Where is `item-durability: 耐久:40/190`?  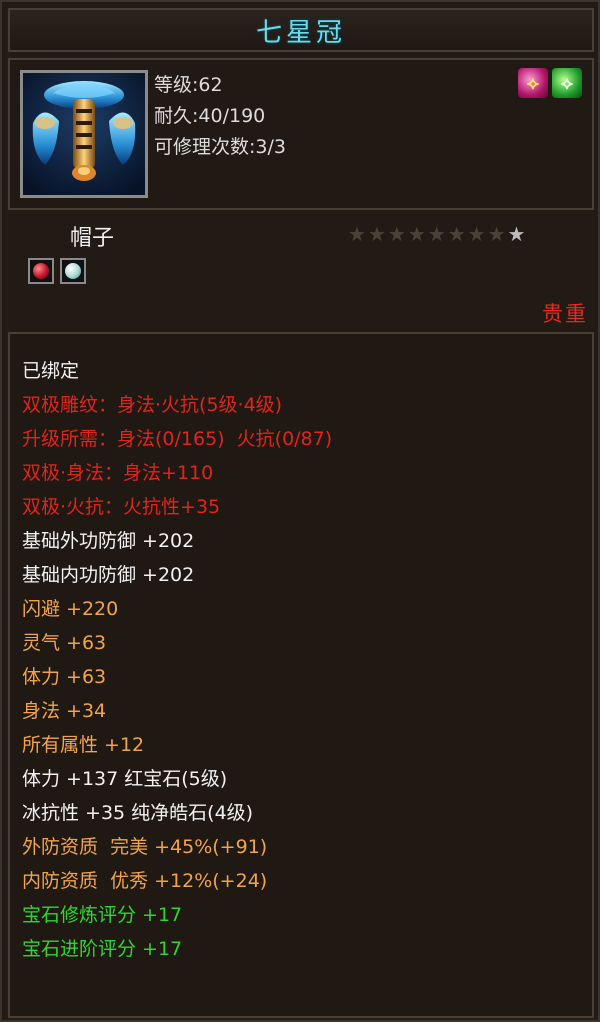
item-durability: 耐久:40/190 is located at coordinates (210, 116).